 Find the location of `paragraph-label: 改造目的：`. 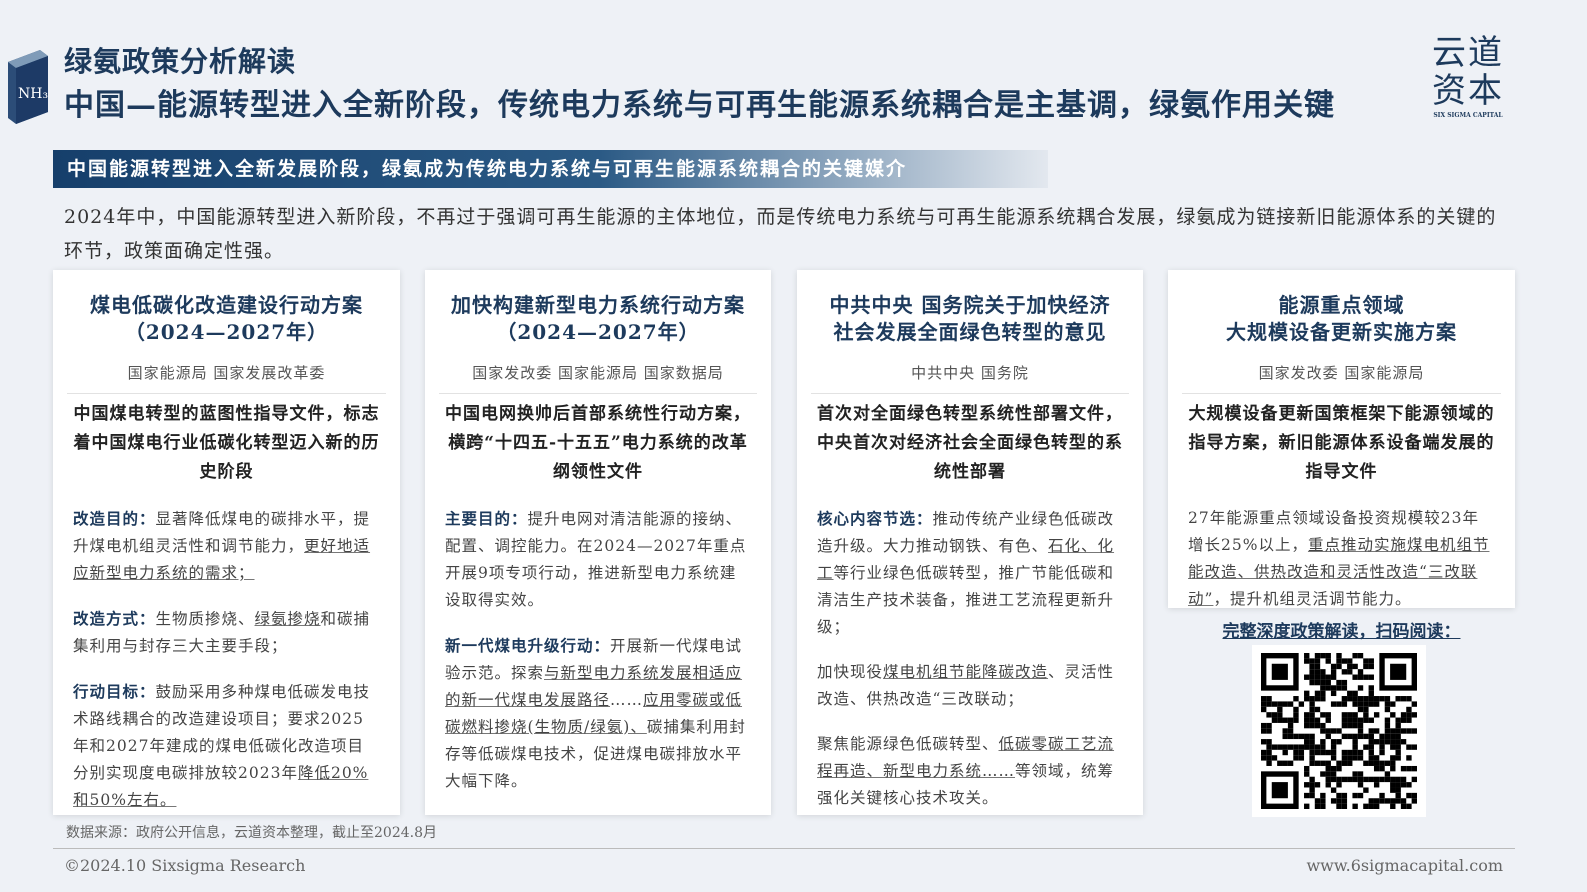

paragraph-label: 改造目的： is located at coordinates (114, 518).